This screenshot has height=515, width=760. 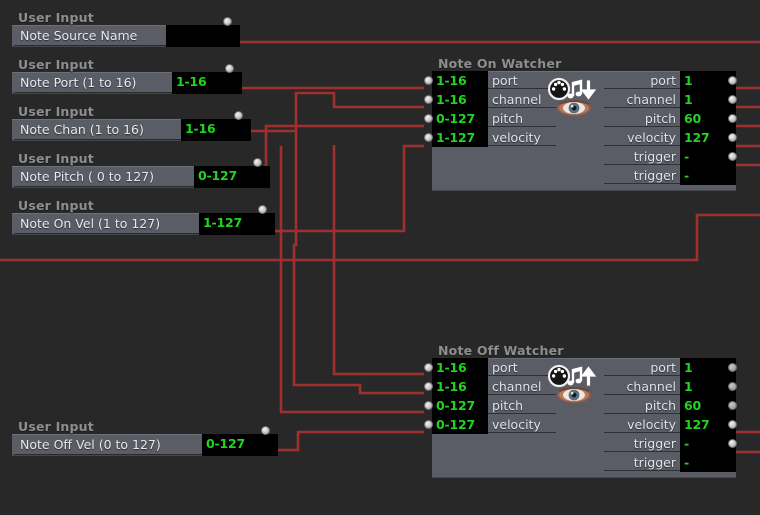 What do you see at coordinates (460, 443) in the screenshot?
I see `input-value-empty` at bounding box center [460, 443].